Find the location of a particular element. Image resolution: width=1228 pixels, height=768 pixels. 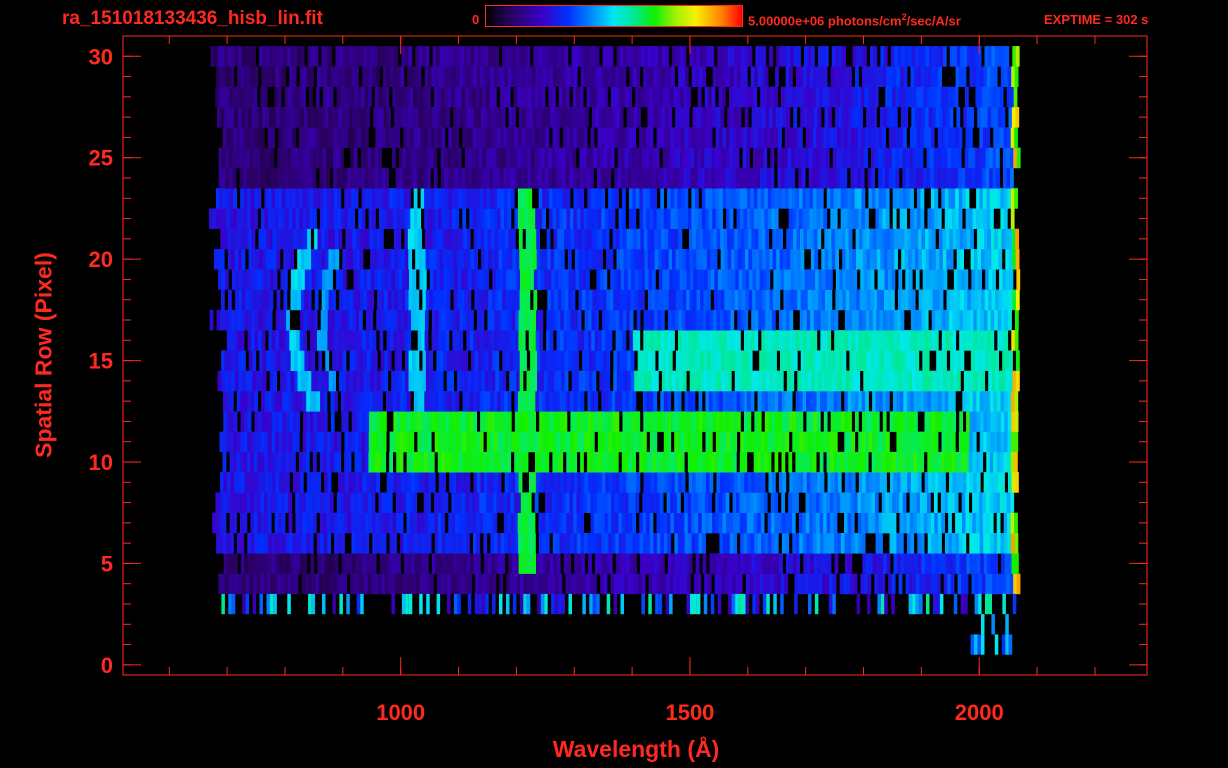

y-tick-label: 10 is located at coordinates (101, 462).